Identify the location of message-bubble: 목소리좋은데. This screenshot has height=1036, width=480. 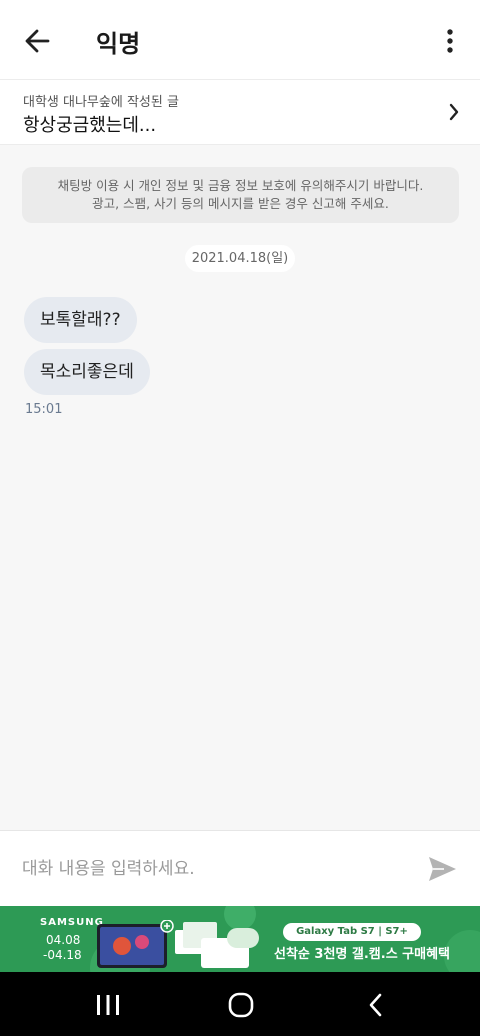
(87, 372).